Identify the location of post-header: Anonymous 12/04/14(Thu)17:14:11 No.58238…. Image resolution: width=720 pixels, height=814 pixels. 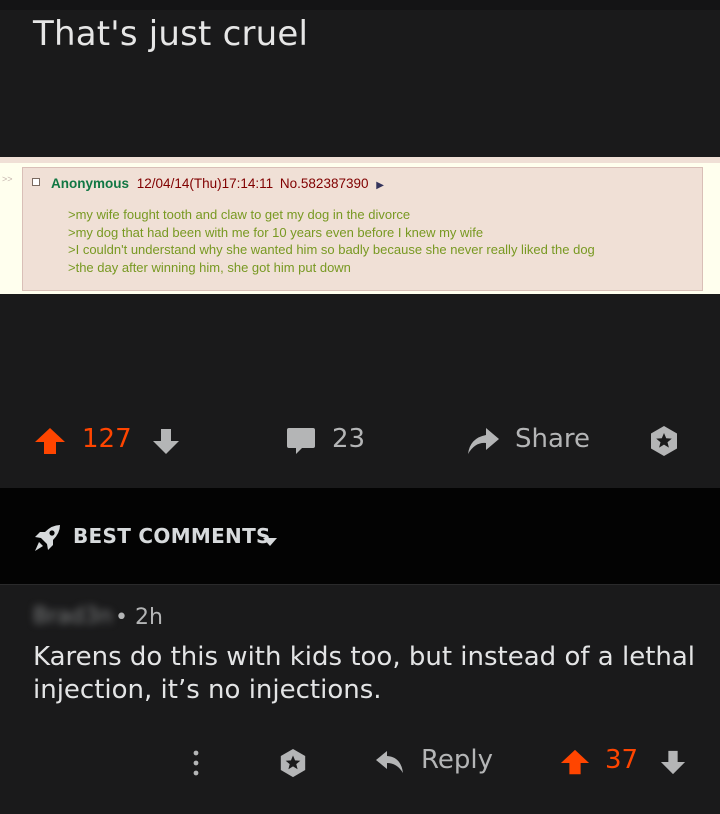
(217, 183).